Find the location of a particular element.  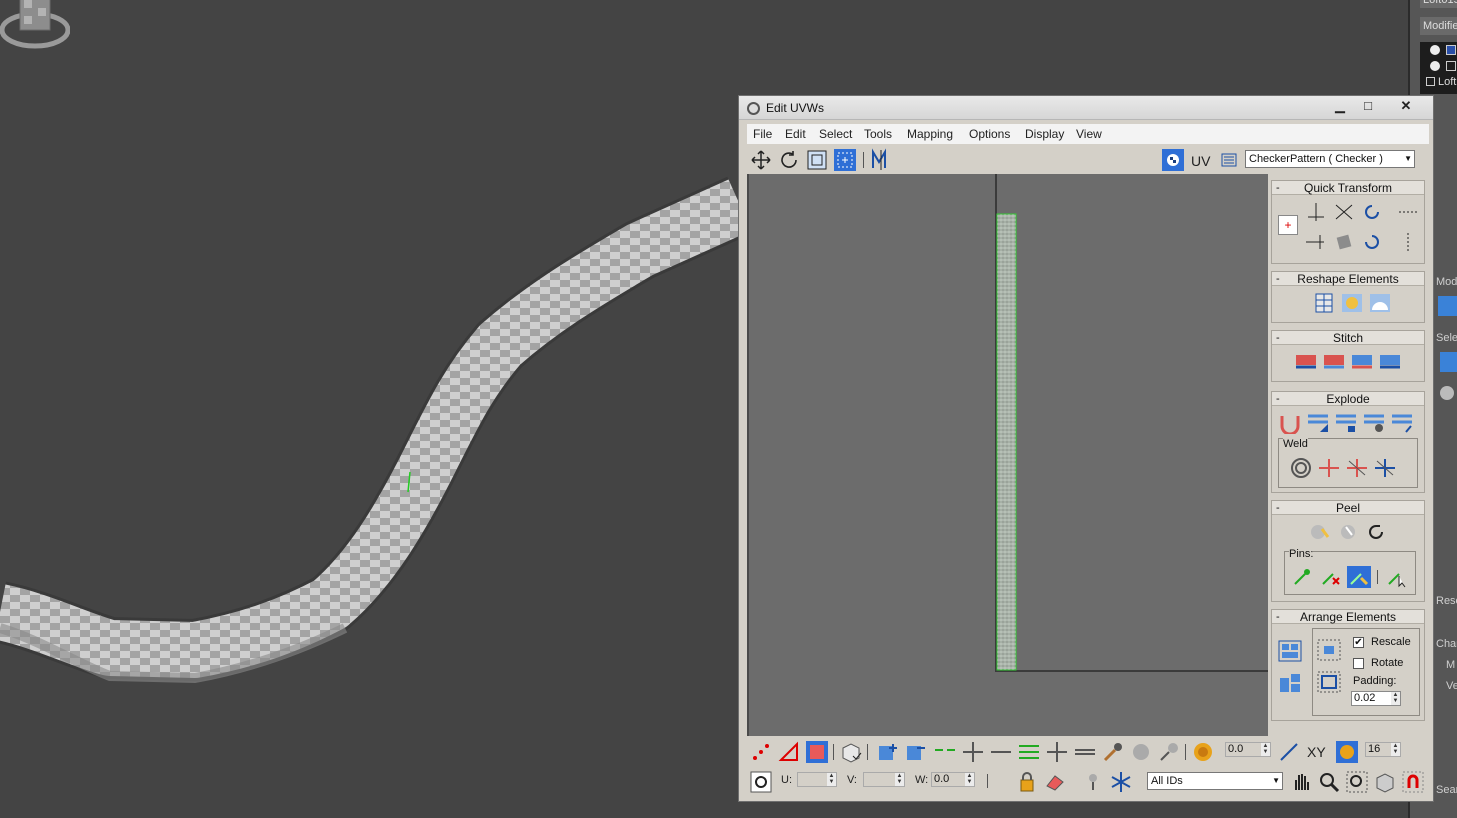

align-diagonal-icon is located at coordinates (1344, 212).